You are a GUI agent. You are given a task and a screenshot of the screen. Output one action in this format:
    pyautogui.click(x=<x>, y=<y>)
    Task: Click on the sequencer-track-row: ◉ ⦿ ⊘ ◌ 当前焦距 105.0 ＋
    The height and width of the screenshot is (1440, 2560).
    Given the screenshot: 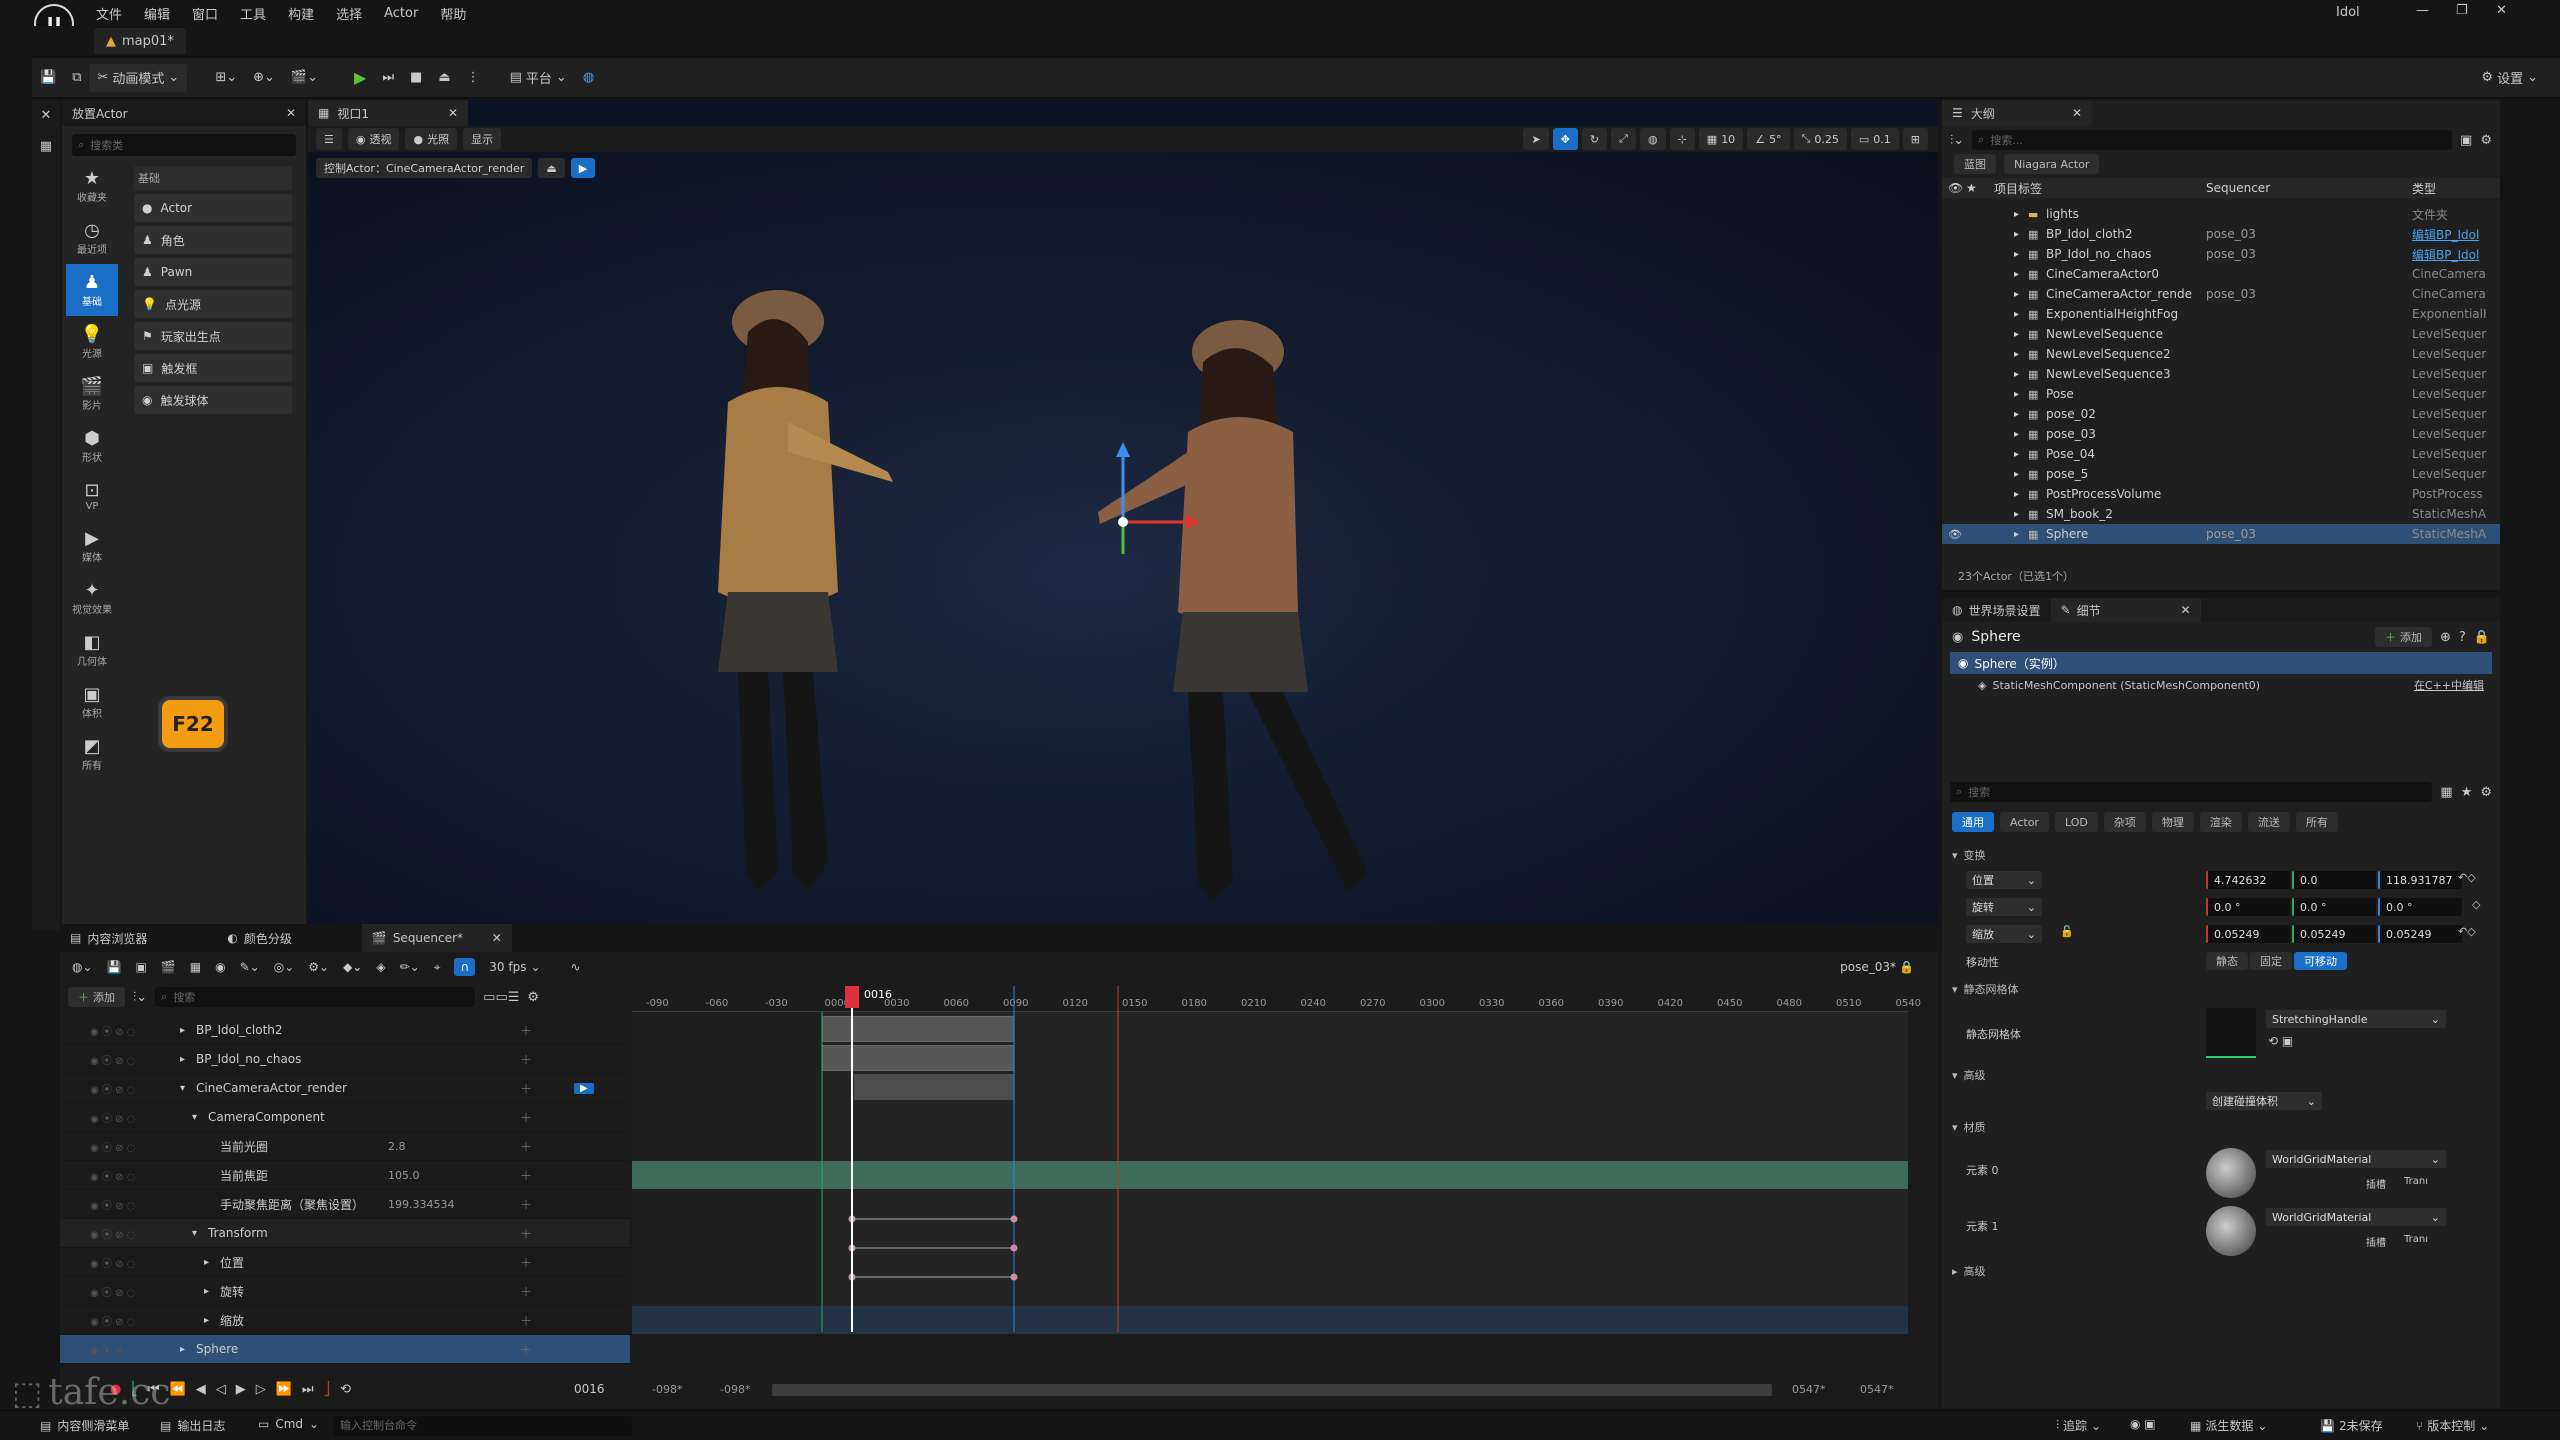 What is the action you would take?
    pyautogui.click(x=345, y=1175)
    